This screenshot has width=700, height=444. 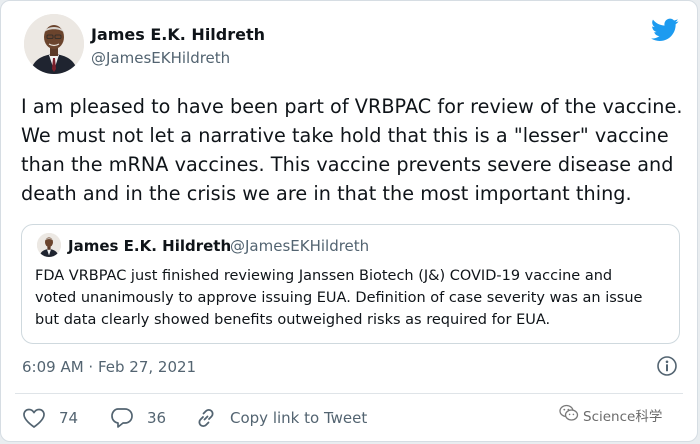 I want to click on heart-icon, so click(x=34, y=418).